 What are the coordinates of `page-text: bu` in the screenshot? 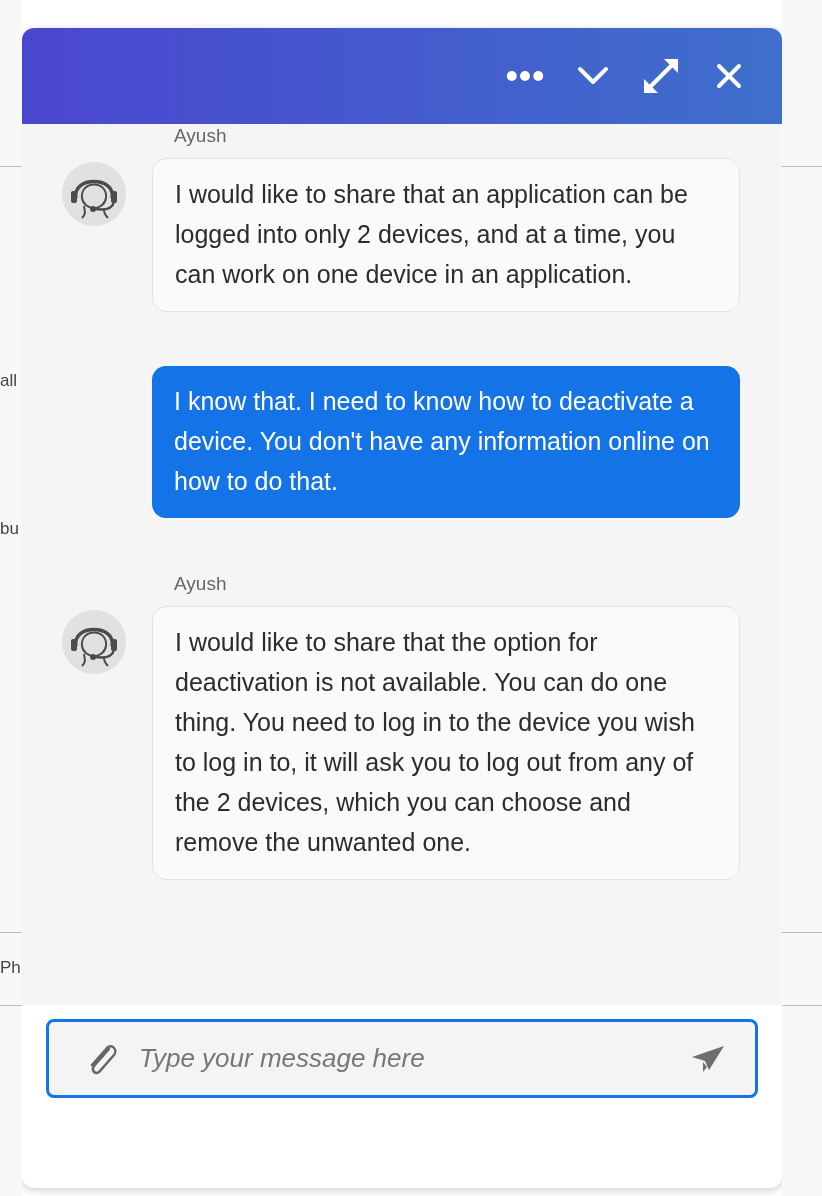 It's located at (9, 529).